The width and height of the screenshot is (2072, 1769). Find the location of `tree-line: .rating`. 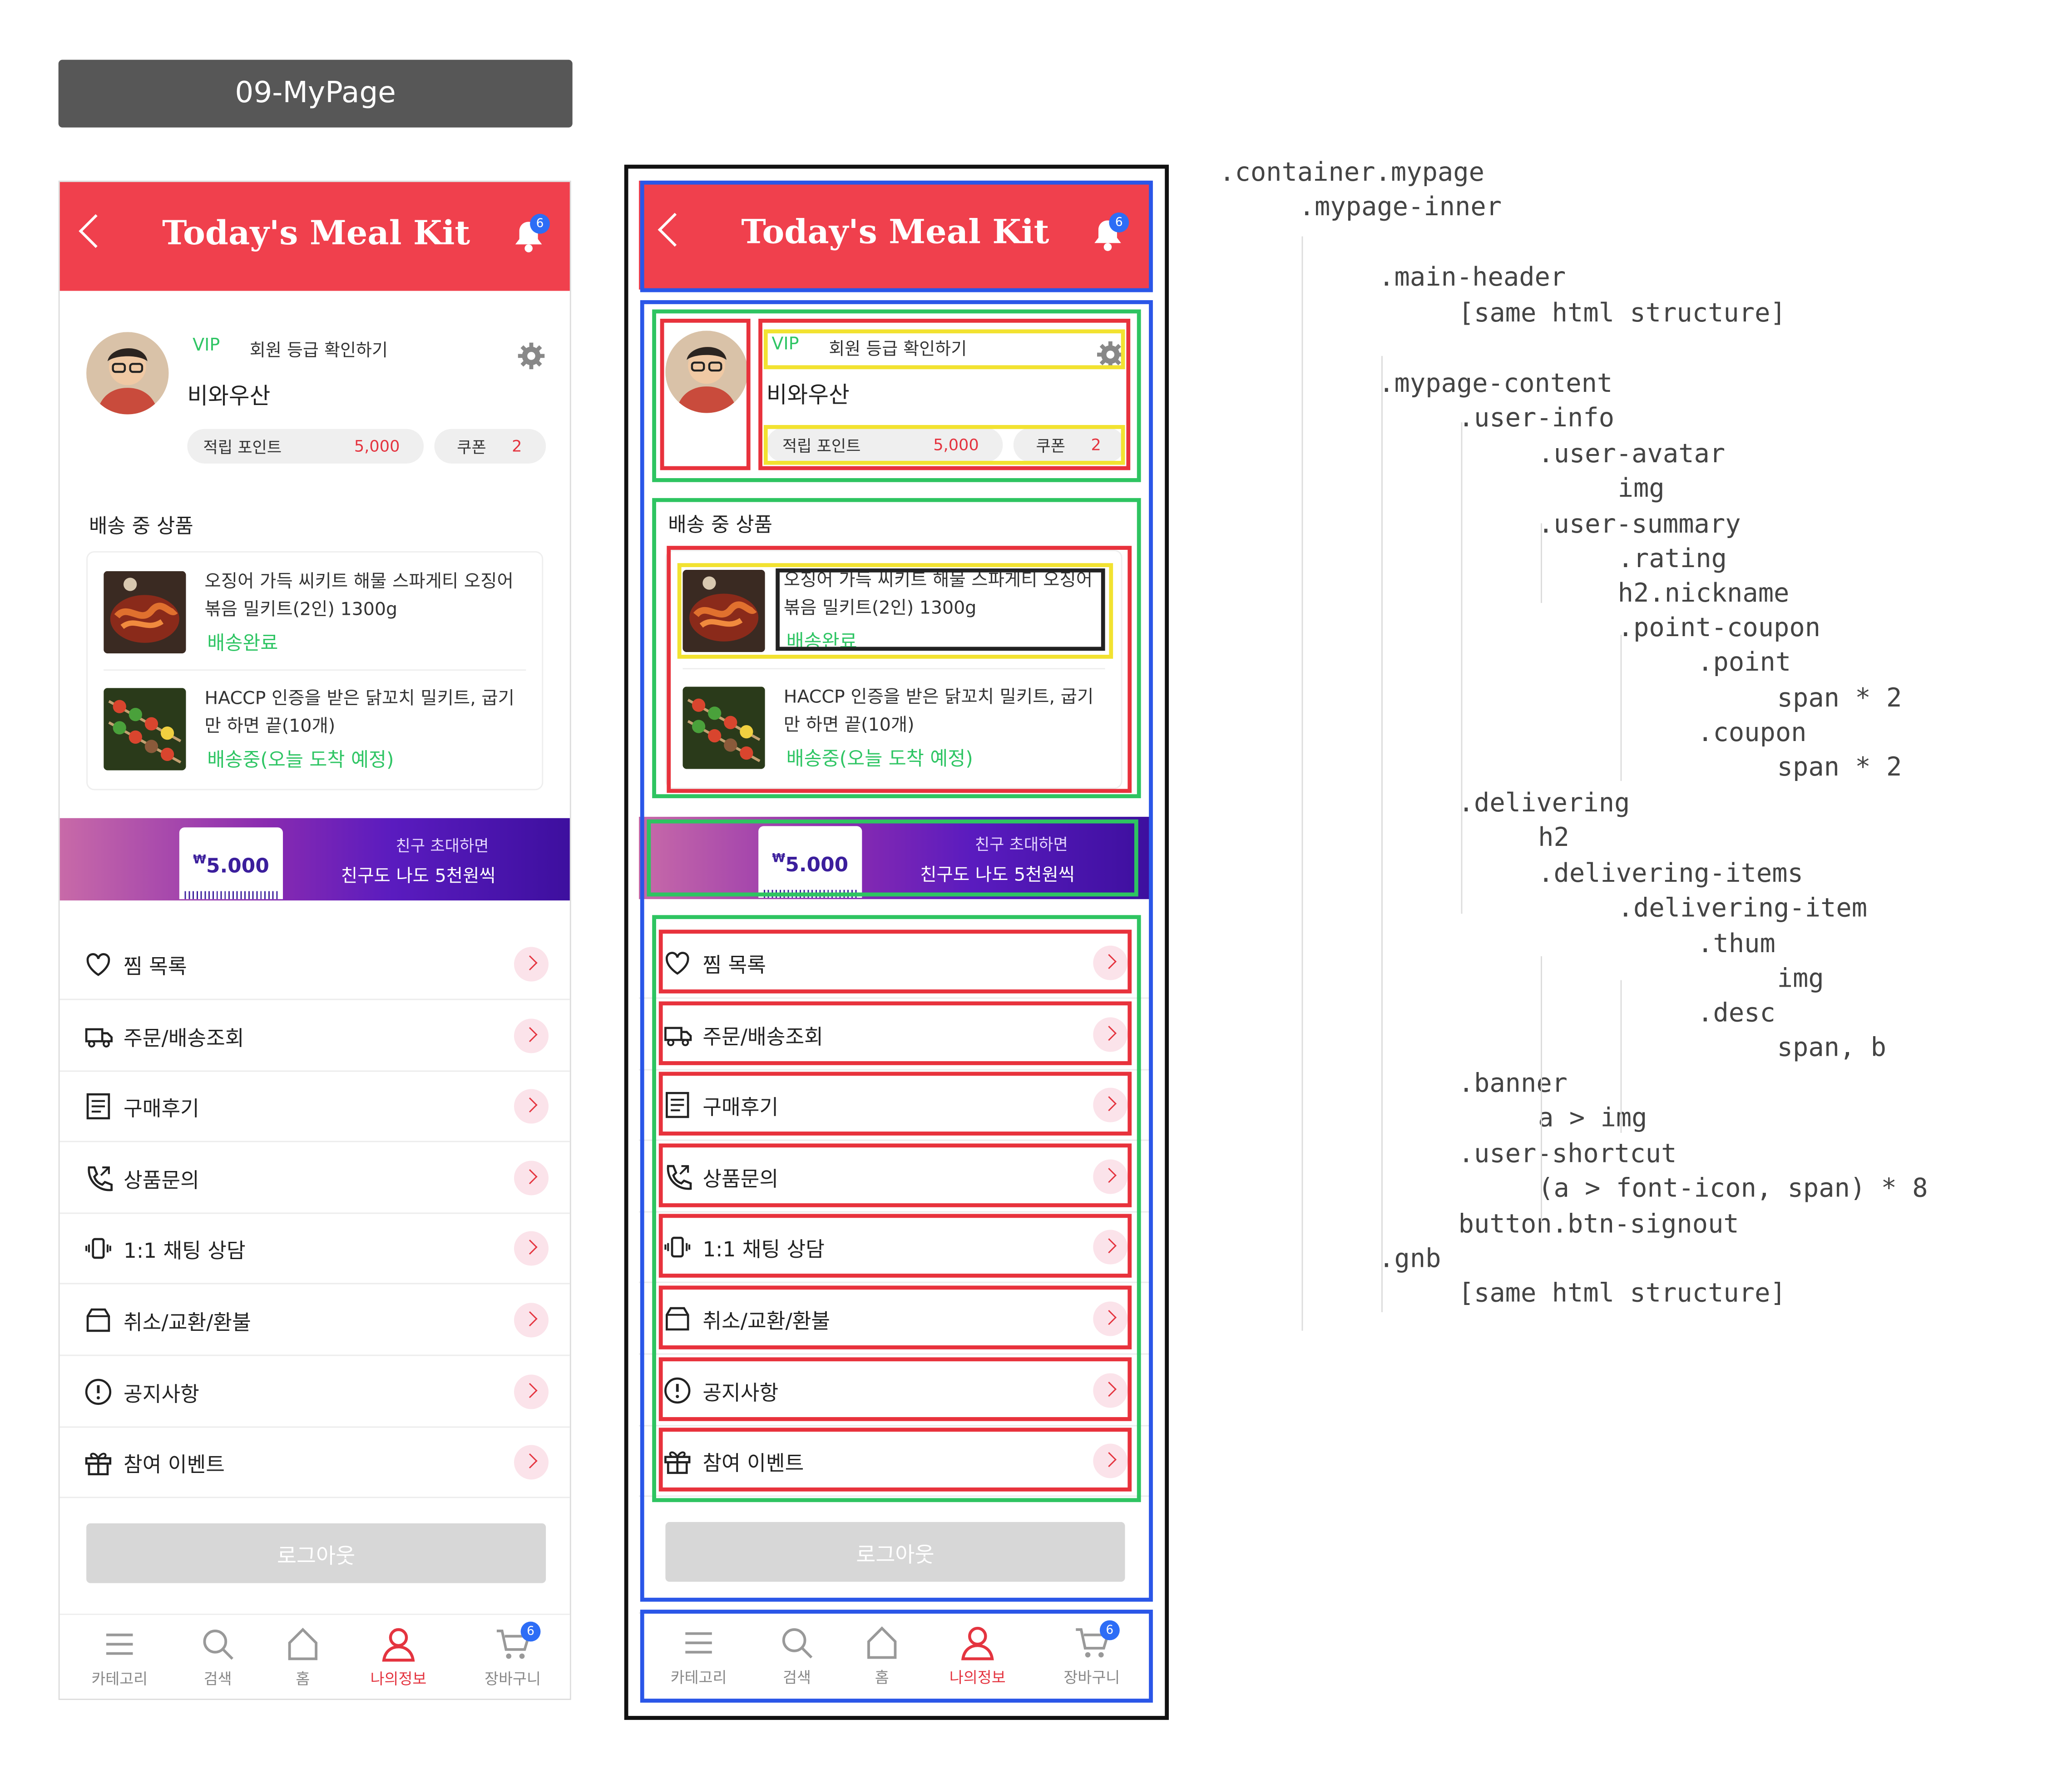

tree-line: .rating is located at coordinates (1672, 558).